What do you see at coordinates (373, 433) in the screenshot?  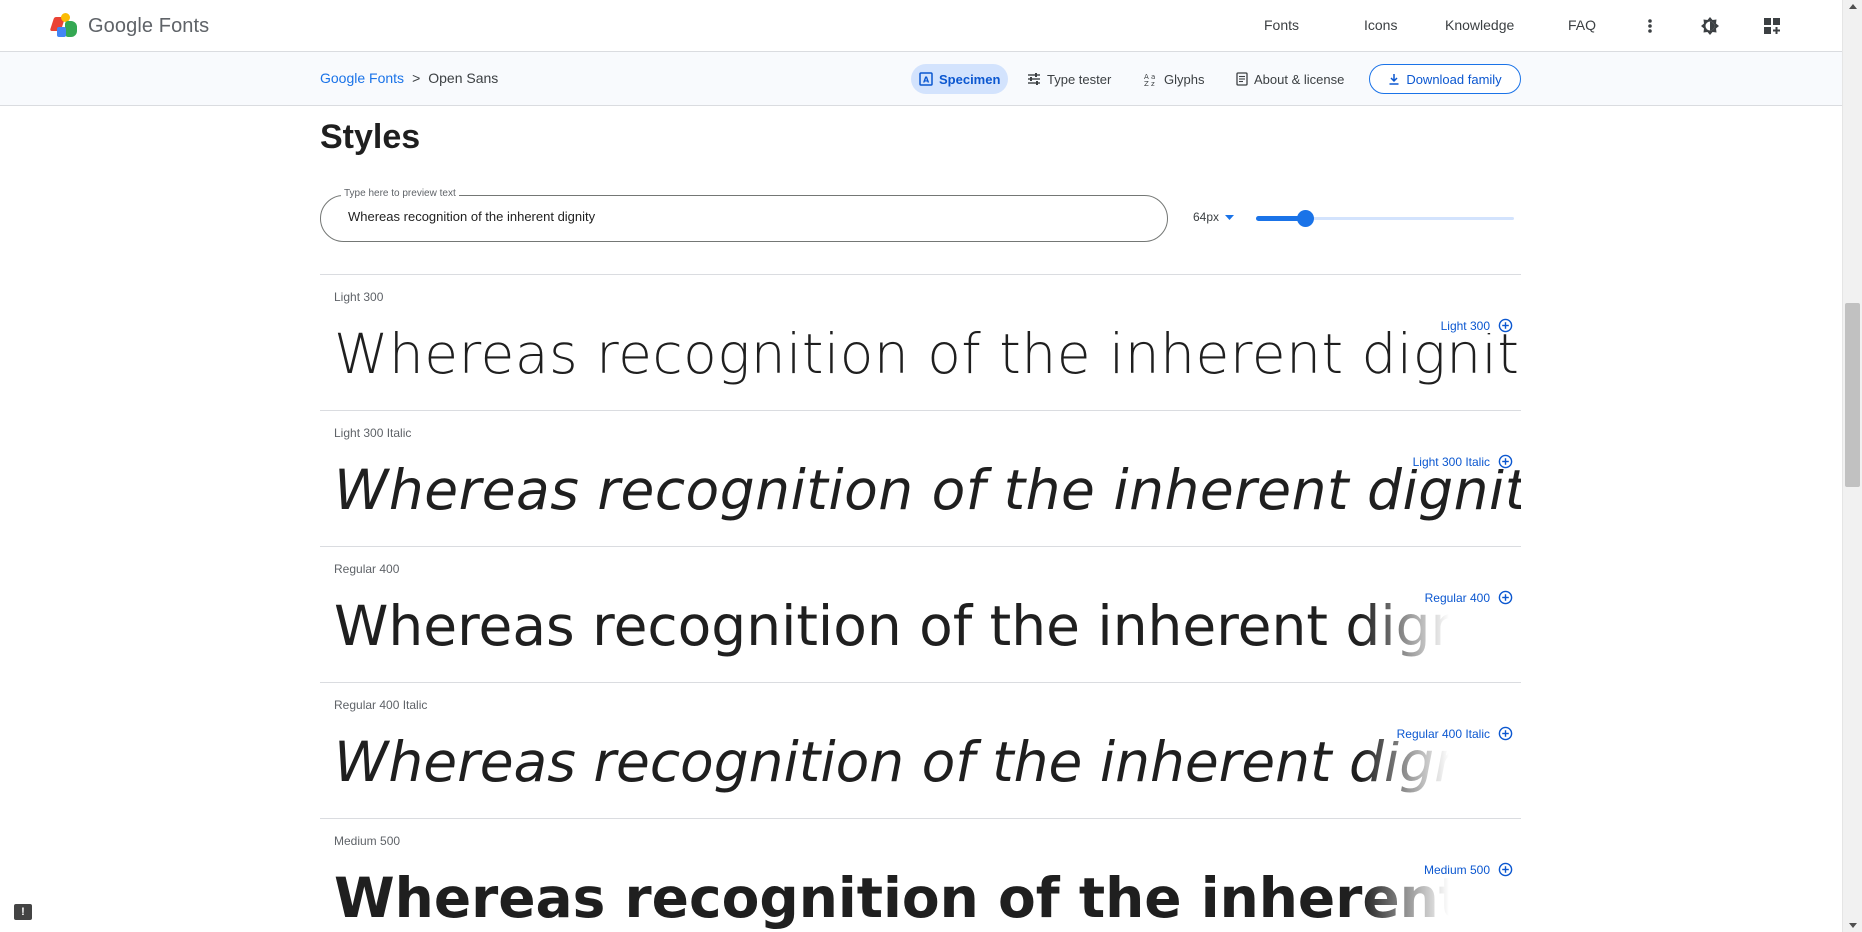 I see `style-name: Light 300 Italic` at bounding box center [373, 433].